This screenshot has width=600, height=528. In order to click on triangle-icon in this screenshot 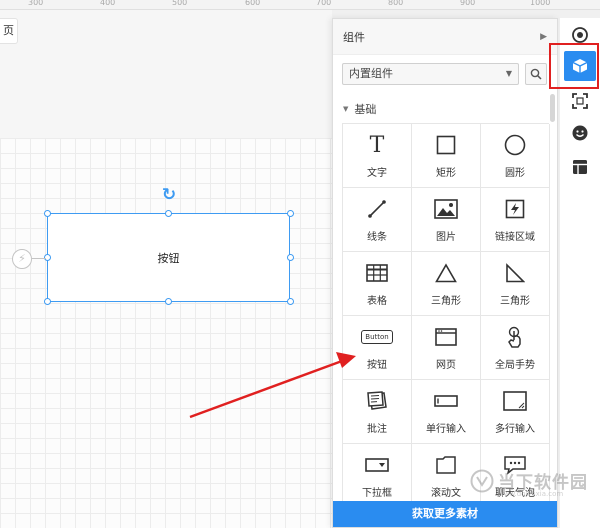, I will do `click(446, 273)`.